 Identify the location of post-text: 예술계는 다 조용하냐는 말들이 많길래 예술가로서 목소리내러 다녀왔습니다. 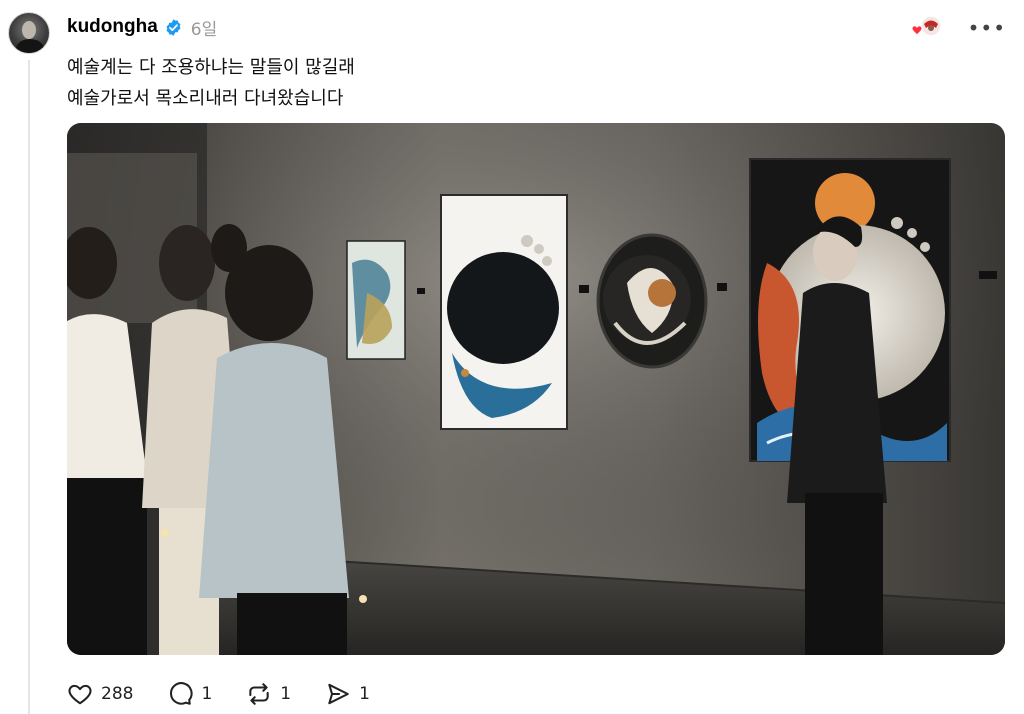
(211, 83).